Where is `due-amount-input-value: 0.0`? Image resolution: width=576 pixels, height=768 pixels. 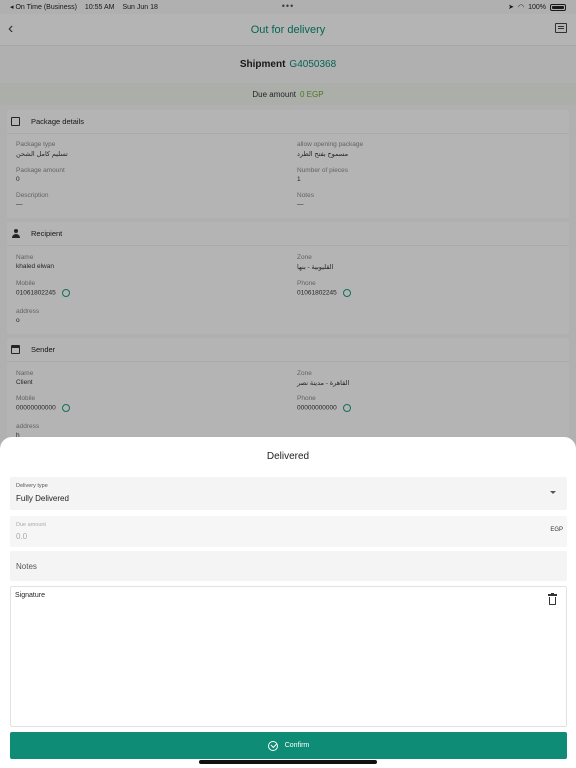
due-amount-input-value: 0.0 is located at coordinates (22, 536).